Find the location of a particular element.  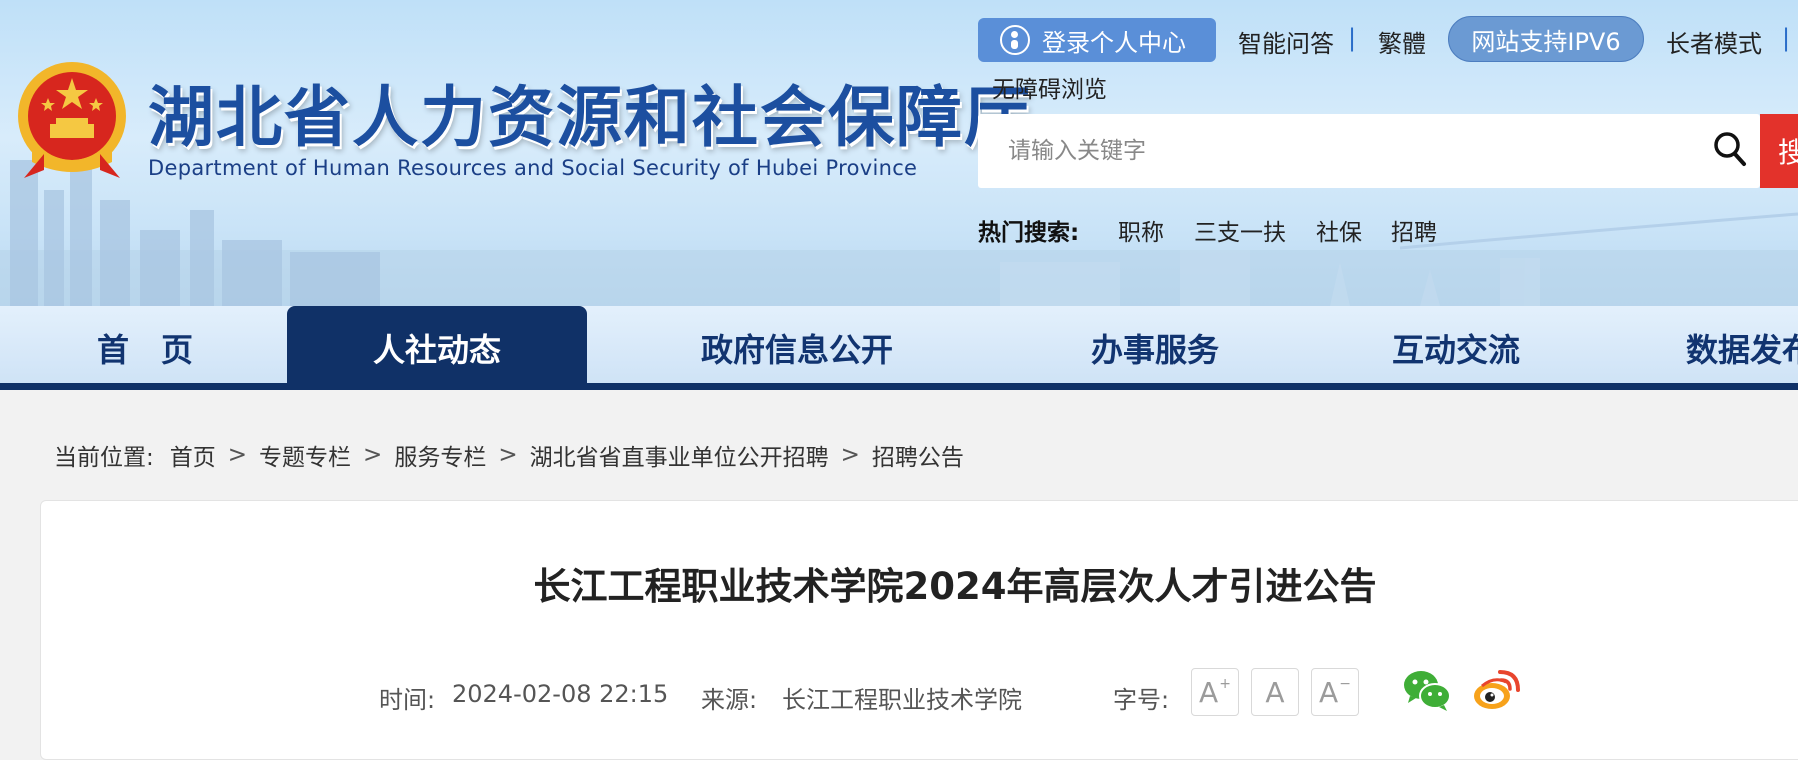

login-button: 登录个人中心 is located at coordinates (1097, 40).